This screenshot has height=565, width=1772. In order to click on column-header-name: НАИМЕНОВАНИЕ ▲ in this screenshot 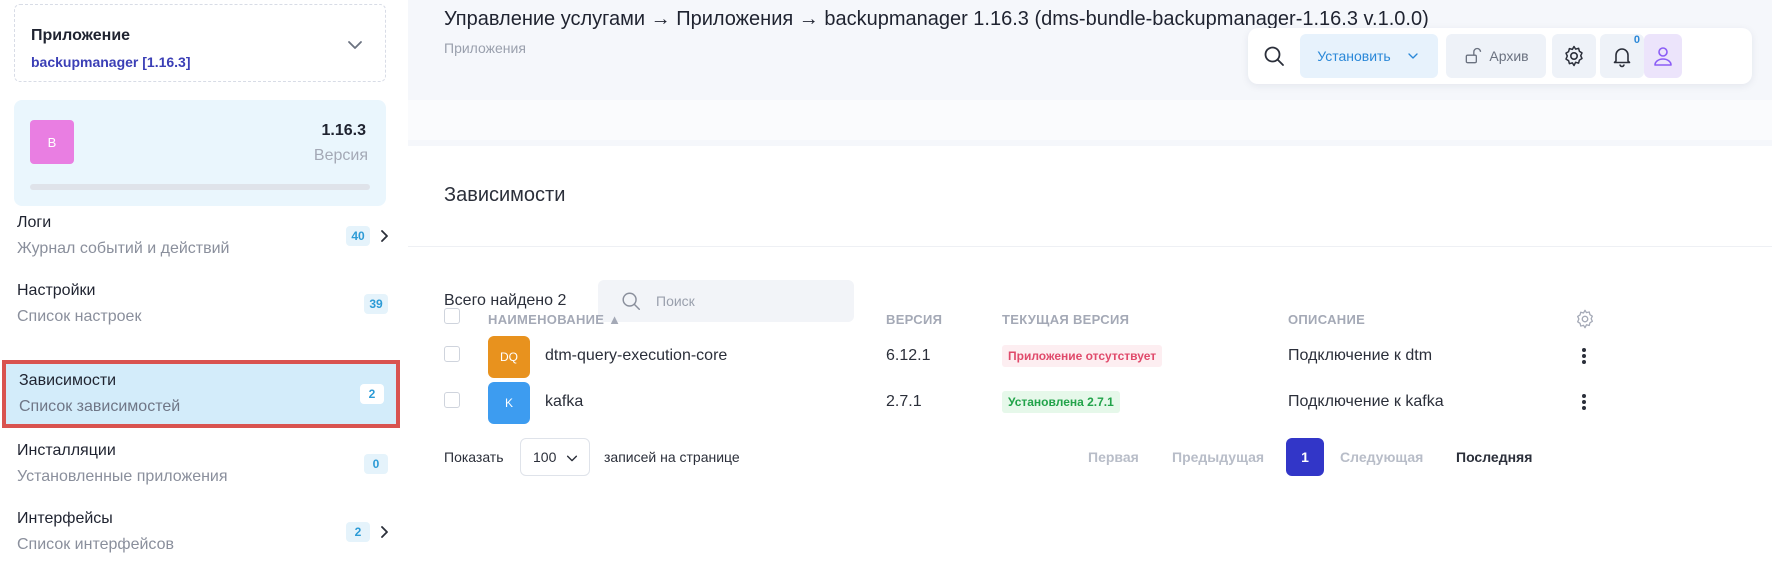, I will do `click(554, 319)`.